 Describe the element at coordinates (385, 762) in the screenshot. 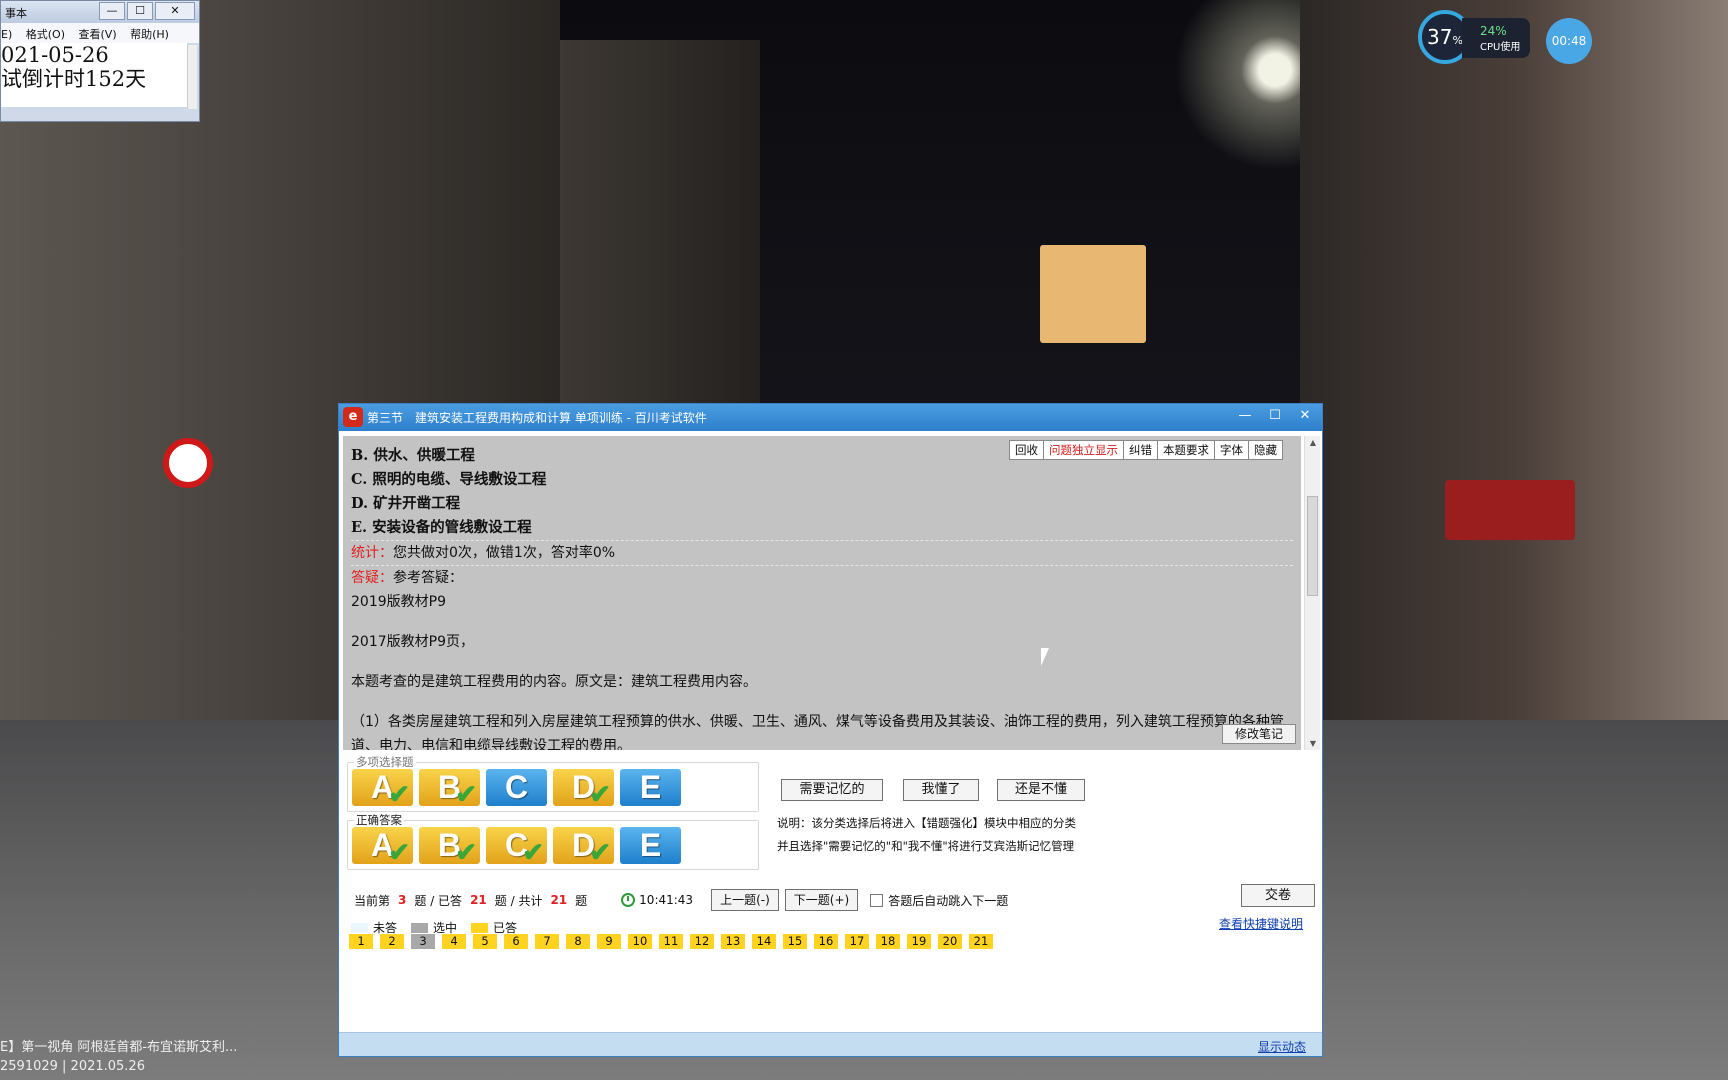

I see `my-answer-legend: 多项选择题` at that location.